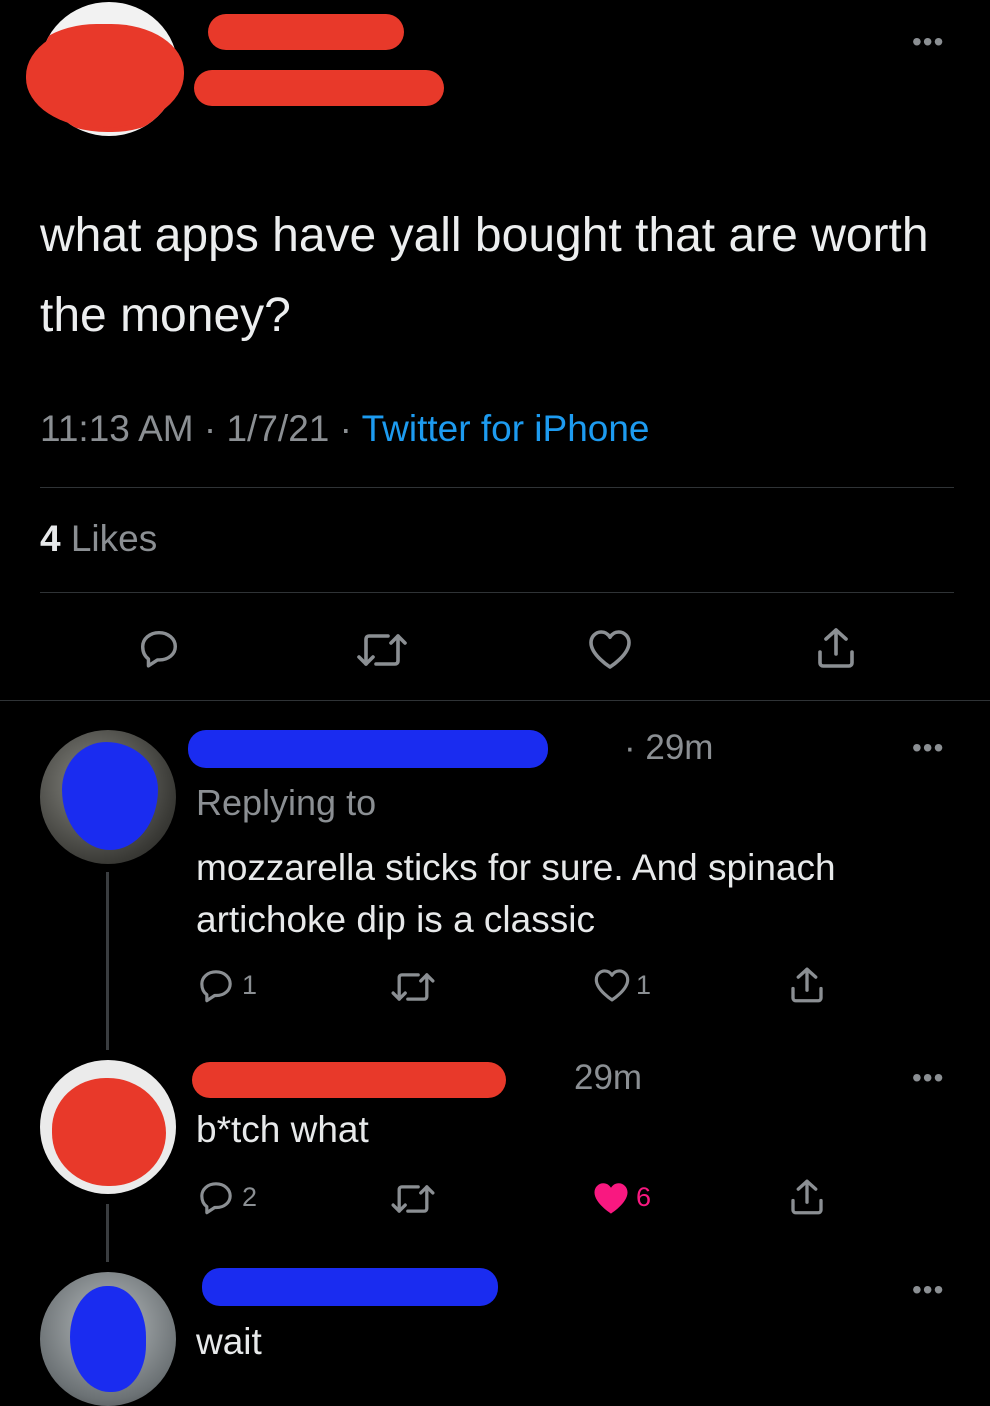  I want to click on tweet-meta: 11:13 AM · 1/7/21 · Twitter for iPhone, so click(345, 429).